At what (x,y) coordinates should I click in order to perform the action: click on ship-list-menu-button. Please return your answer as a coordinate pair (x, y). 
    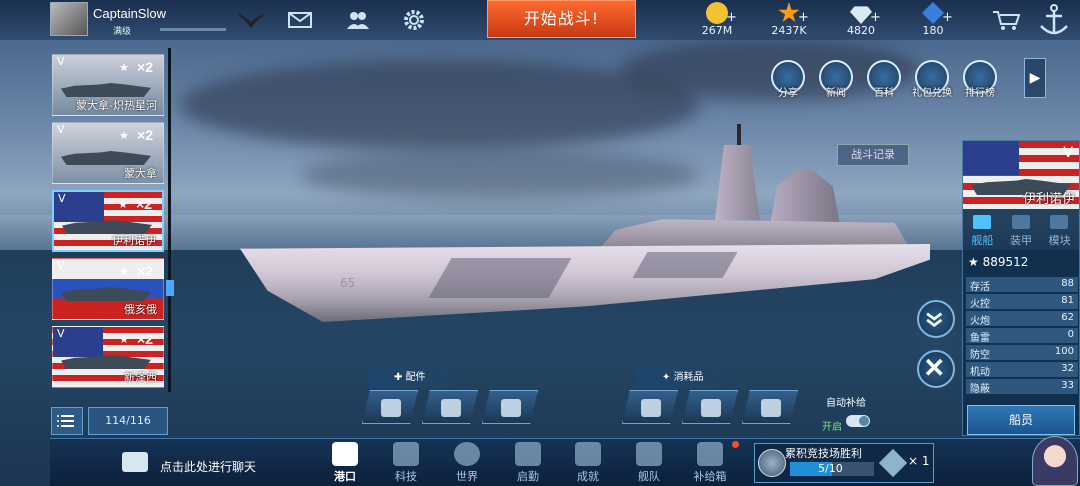
    Looking at the image, I should click on (67, 421).